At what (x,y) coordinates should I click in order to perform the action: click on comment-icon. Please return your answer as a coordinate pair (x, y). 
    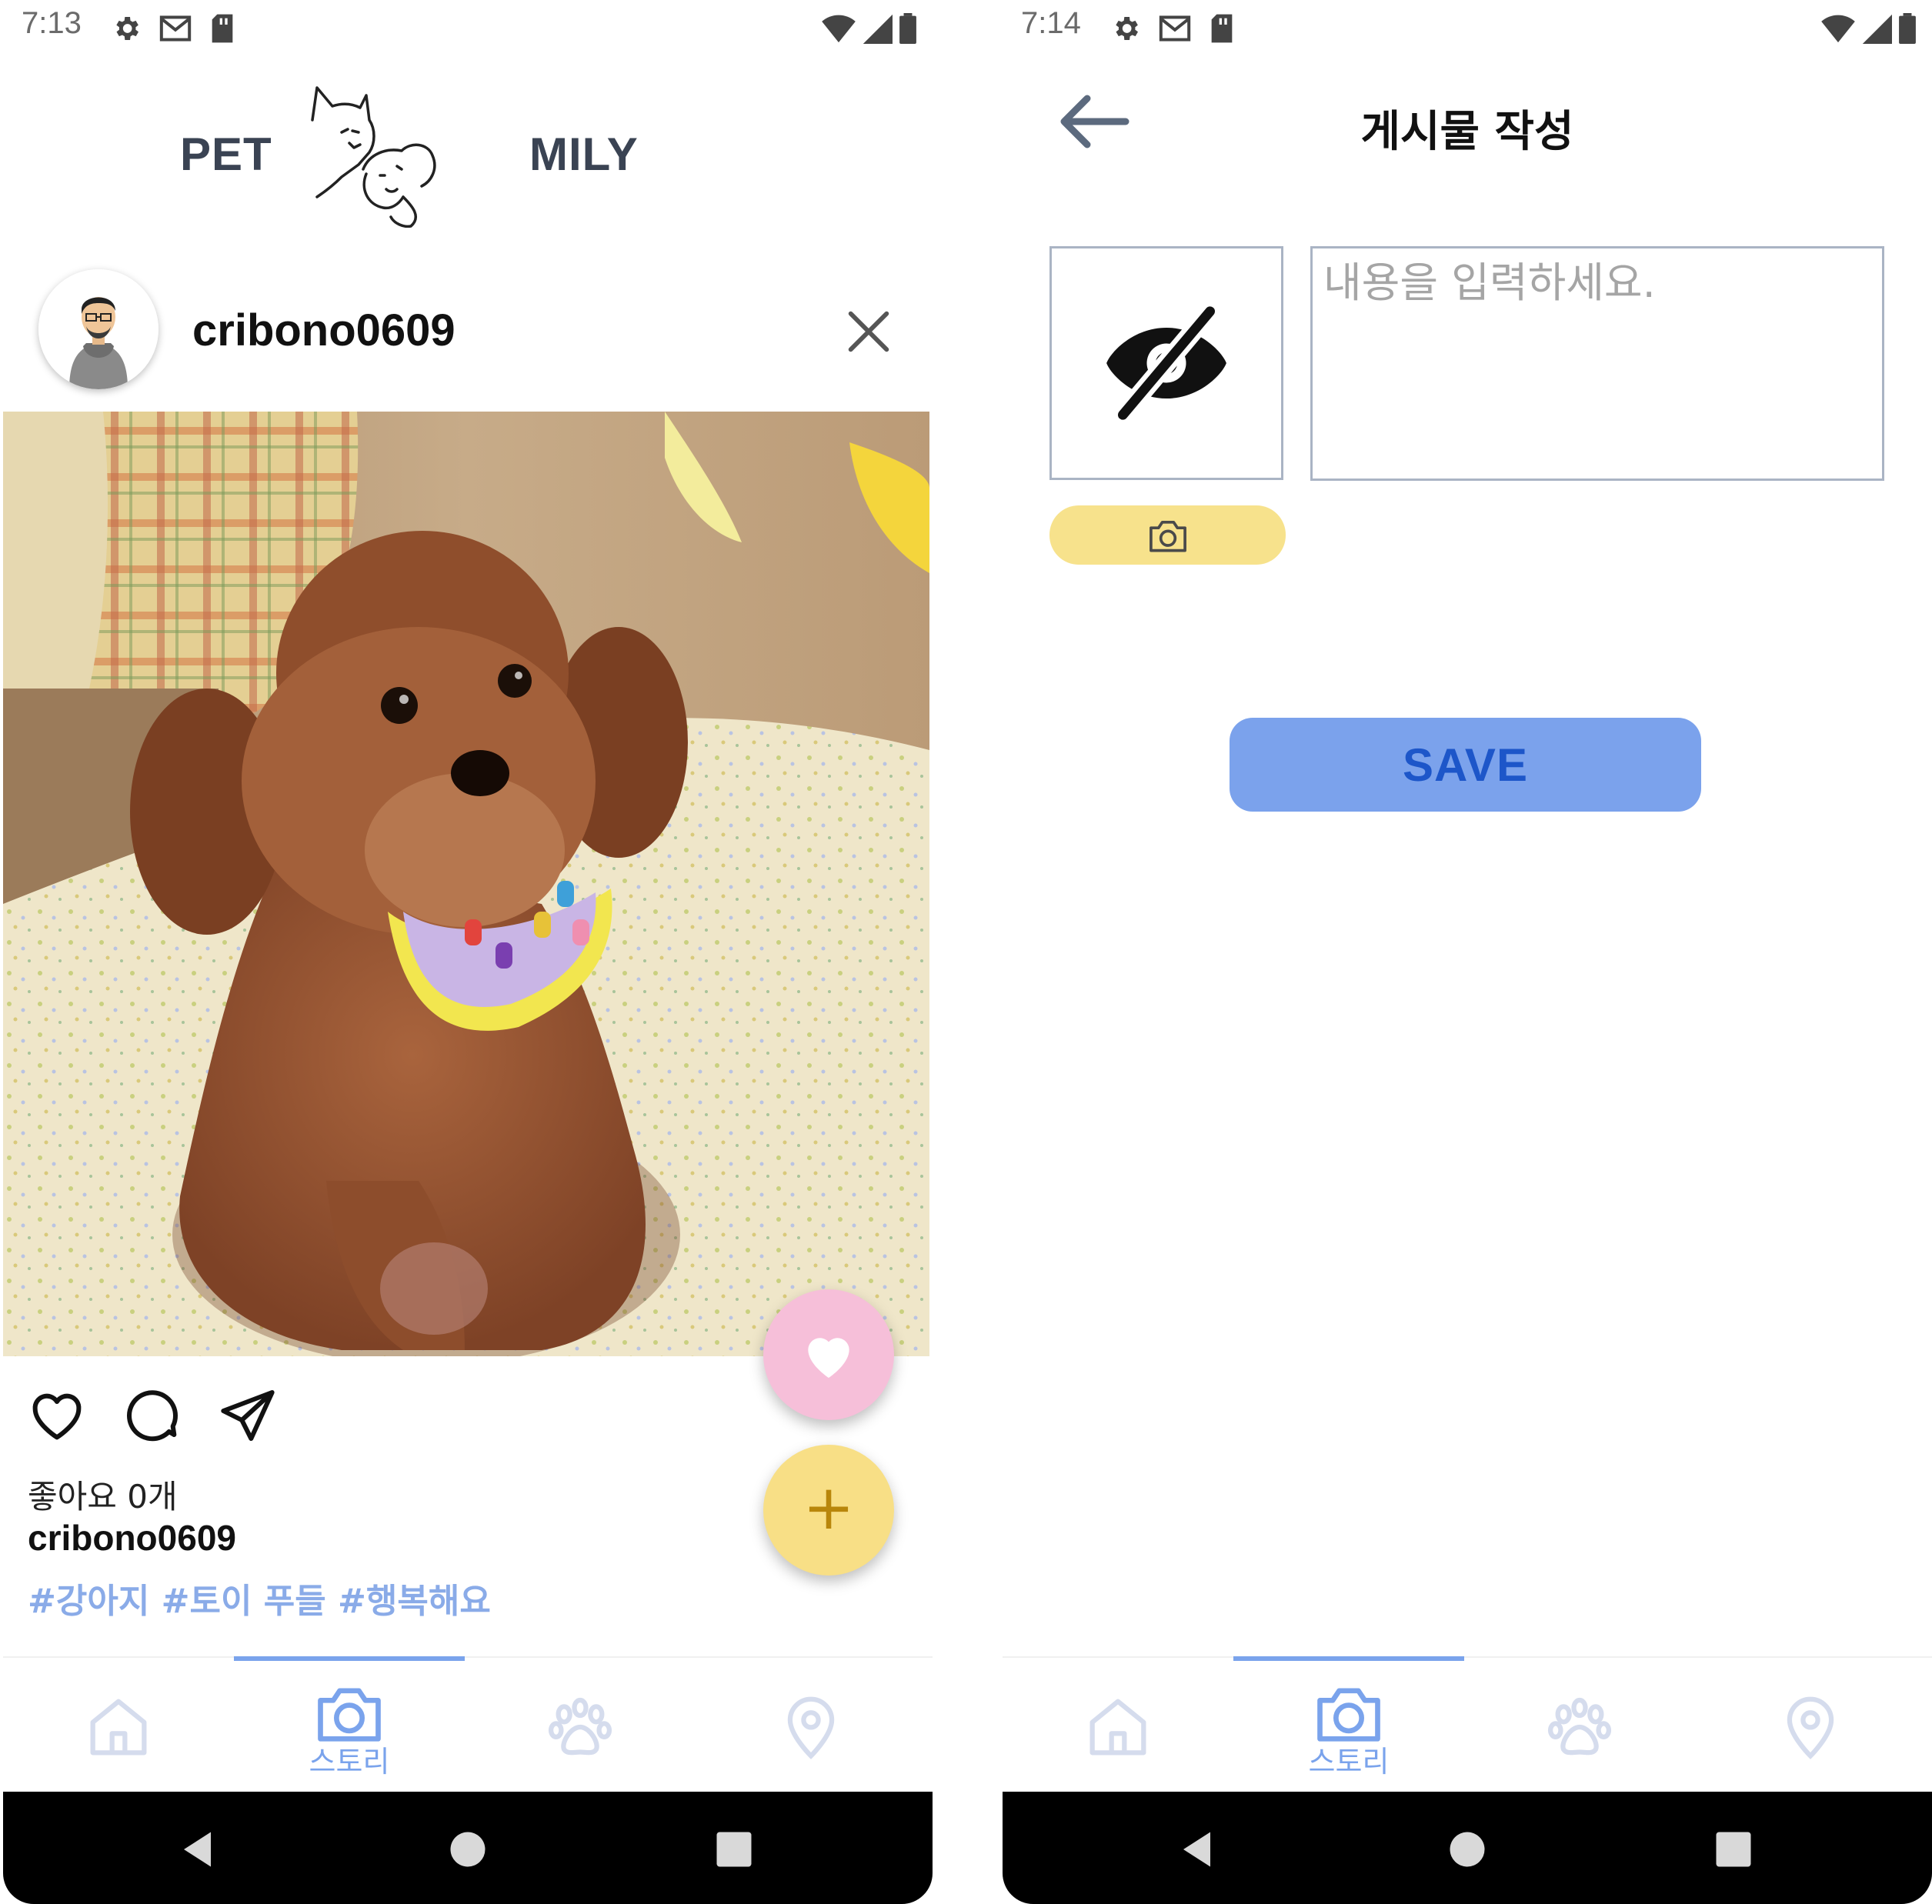
    Looking at the image, I should click on (153, 1415).